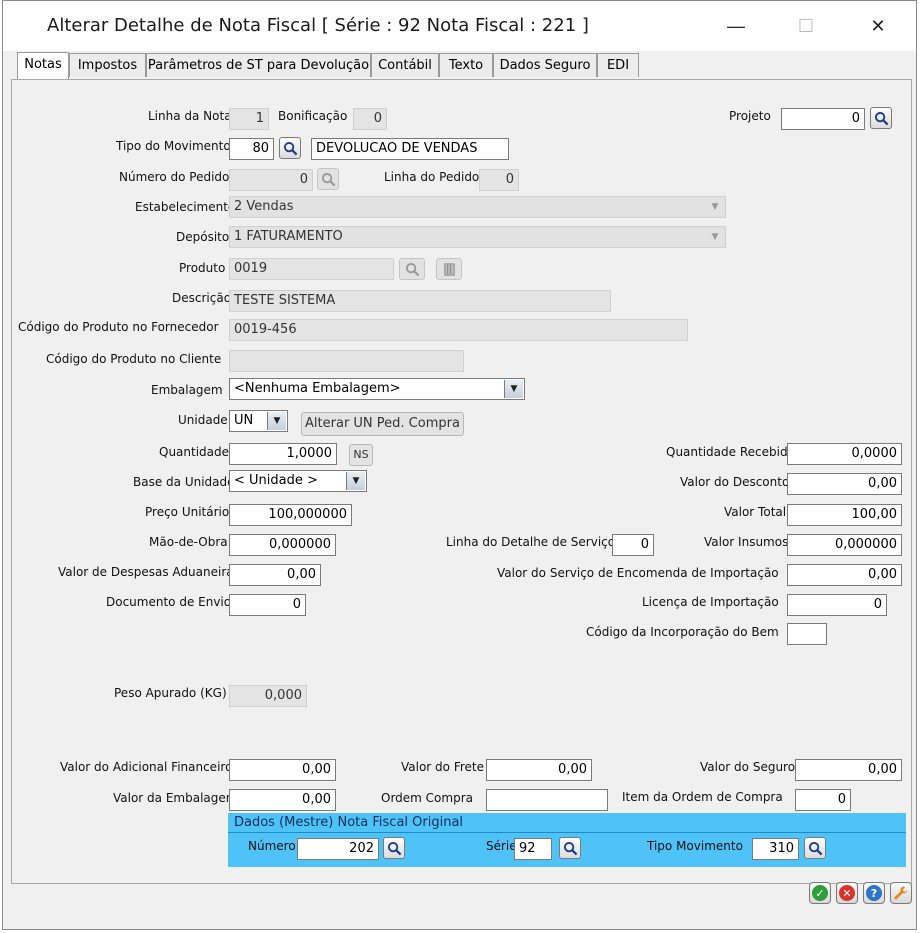 Image resolution: width=920 pixels, height=933 pixels. What do you see at coordinates (547, 800) in the screenshot?
I see `ordem-compra-field` at bounding box center [547, 800].